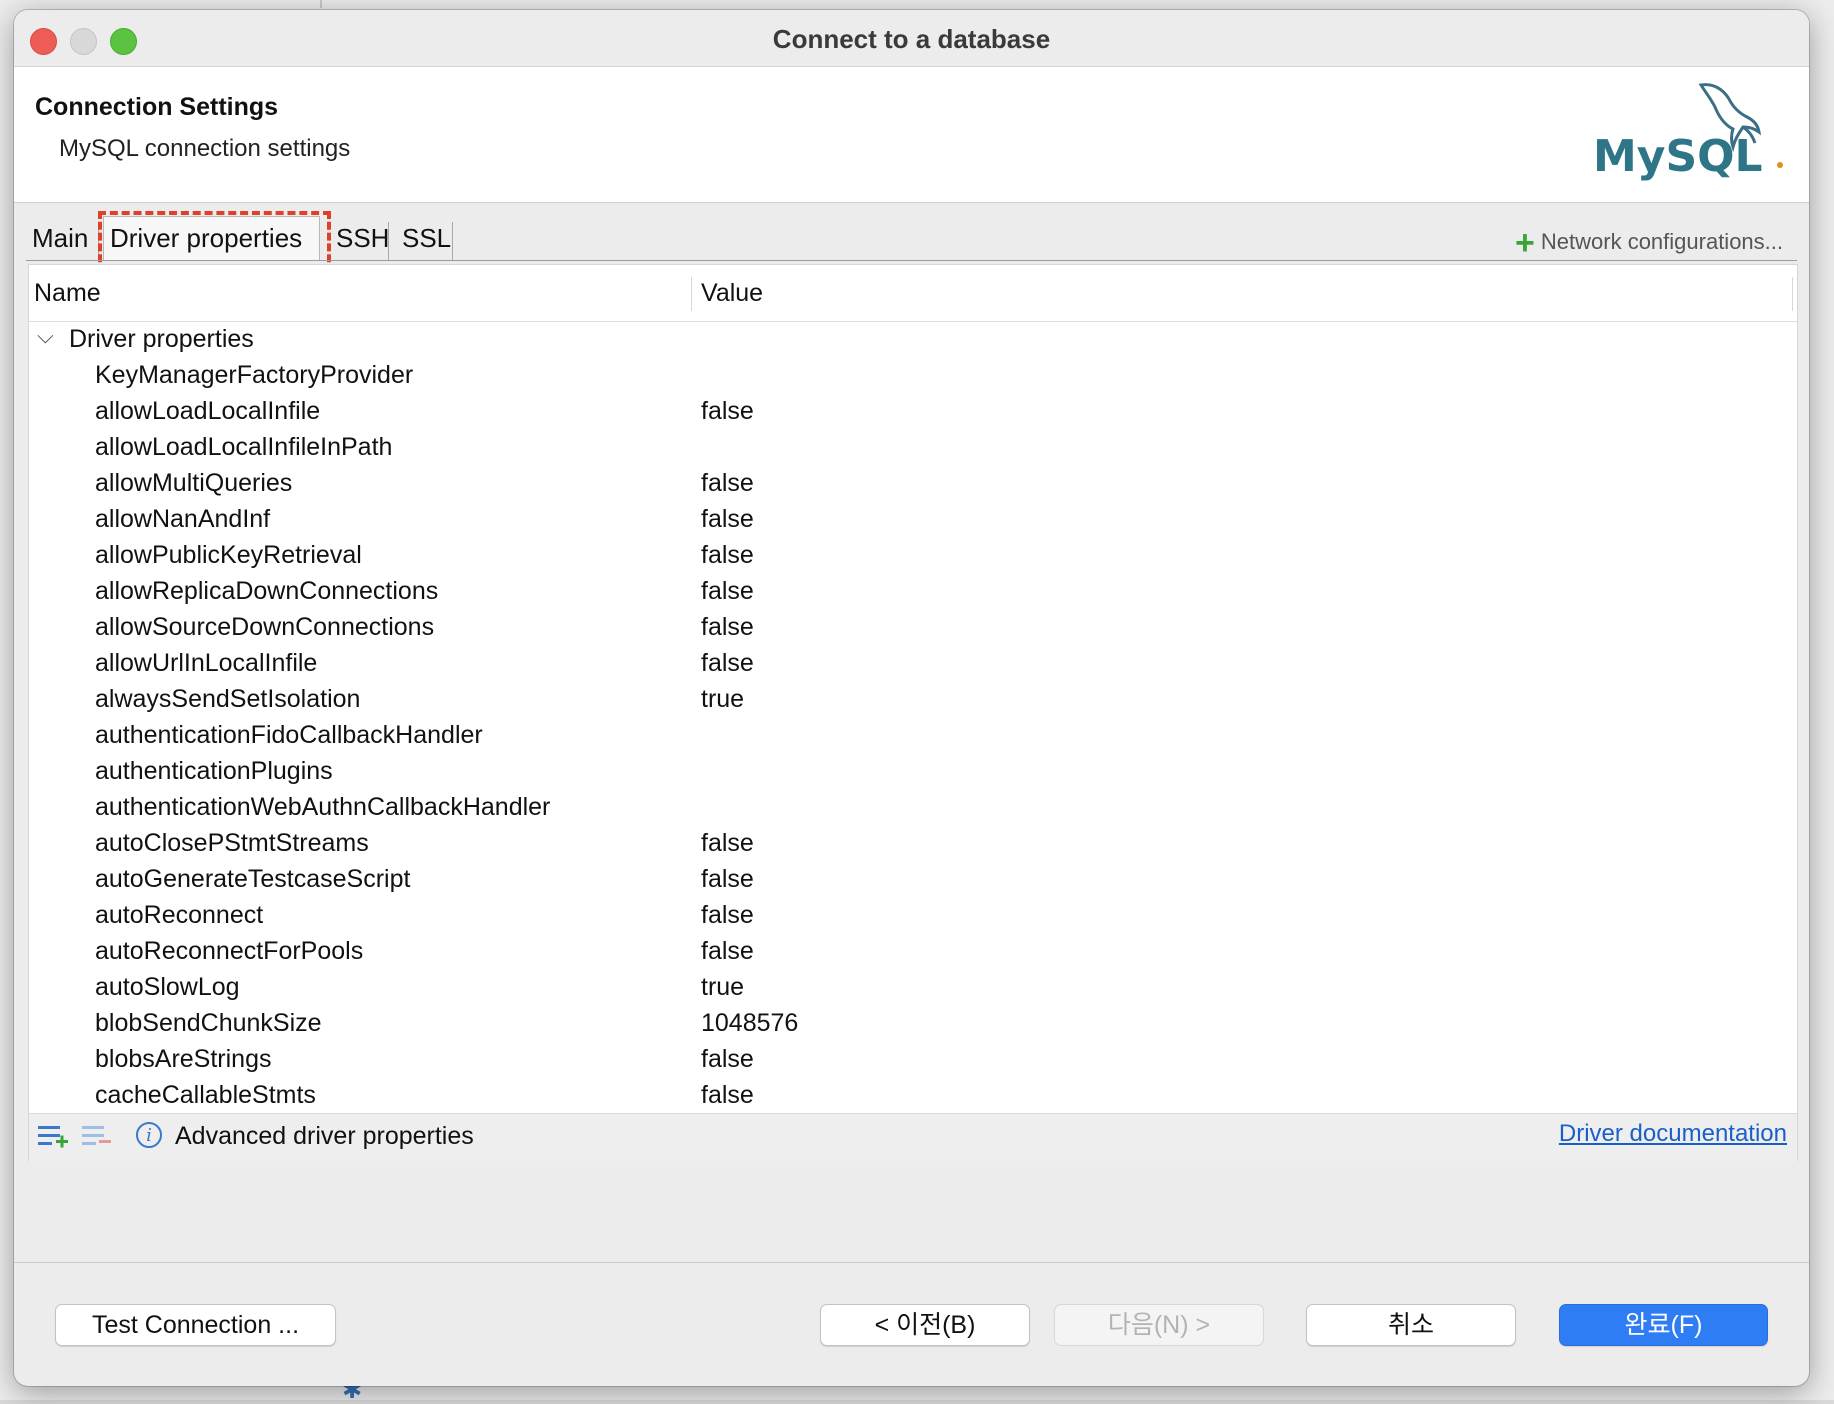 Image resolution: width=1834 pixels, height=1404 pixels. Describe the element at coordinates (244, 447) in the screenshot. I see `property-name: allowLoadLocalInfileInPath` at that location.